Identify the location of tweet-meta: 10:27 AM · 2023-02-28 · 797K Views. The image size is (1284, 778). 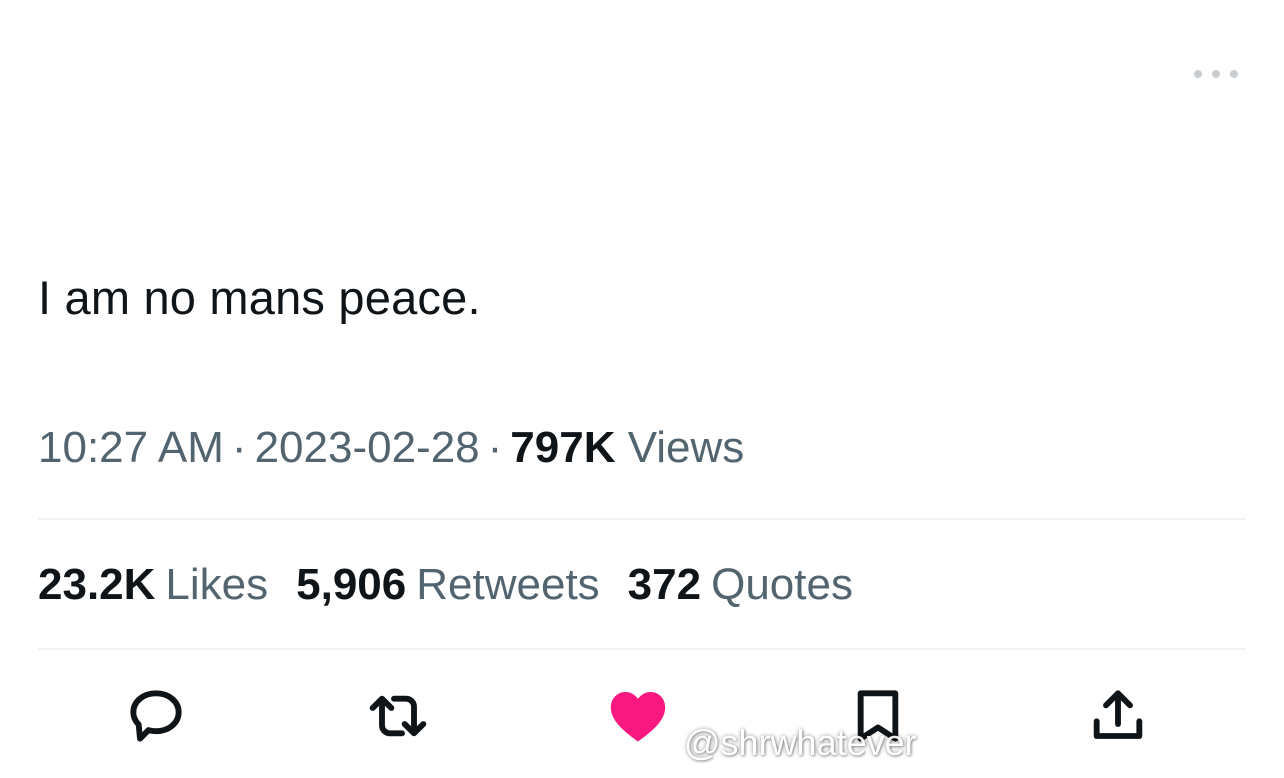
(391, 448).